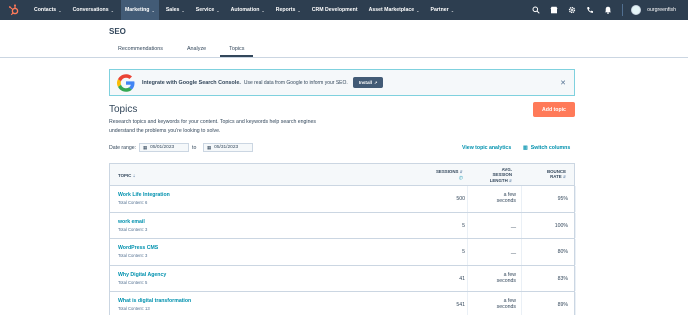  What do you see at coordinates (554, 109) in the screenshot?
I see `add-topic-button: Add topic` at bounding box center [554, 109].